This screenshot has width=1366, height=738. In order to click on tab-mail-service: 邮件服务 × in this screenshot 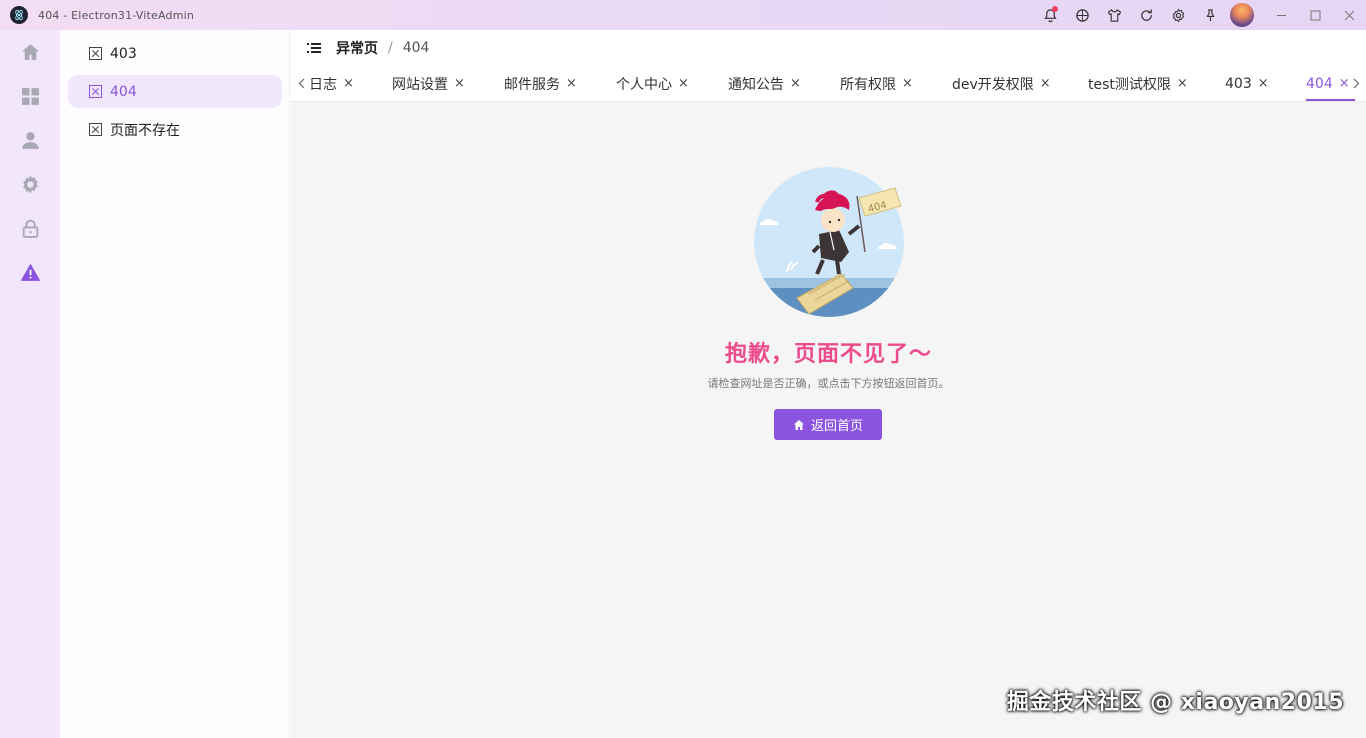, I will do `click(540, 83)`.